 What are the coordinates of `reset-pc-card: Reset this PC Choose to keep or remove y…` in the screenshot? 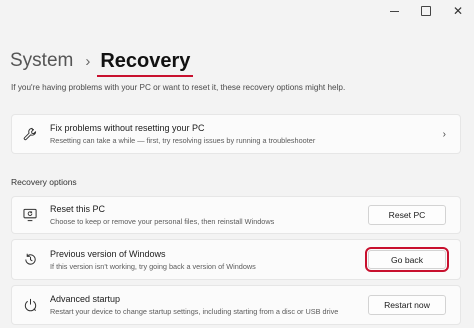 It's located at (236, 215).